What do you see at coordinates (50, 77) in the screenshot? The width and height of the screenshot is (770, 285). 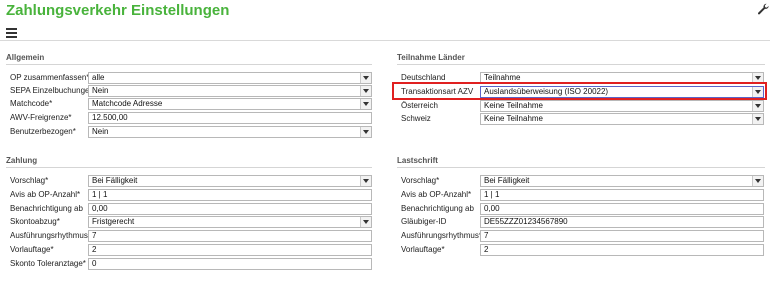 I see `field-label: OP zusammenfassen*` at bounding box center [50, 77].